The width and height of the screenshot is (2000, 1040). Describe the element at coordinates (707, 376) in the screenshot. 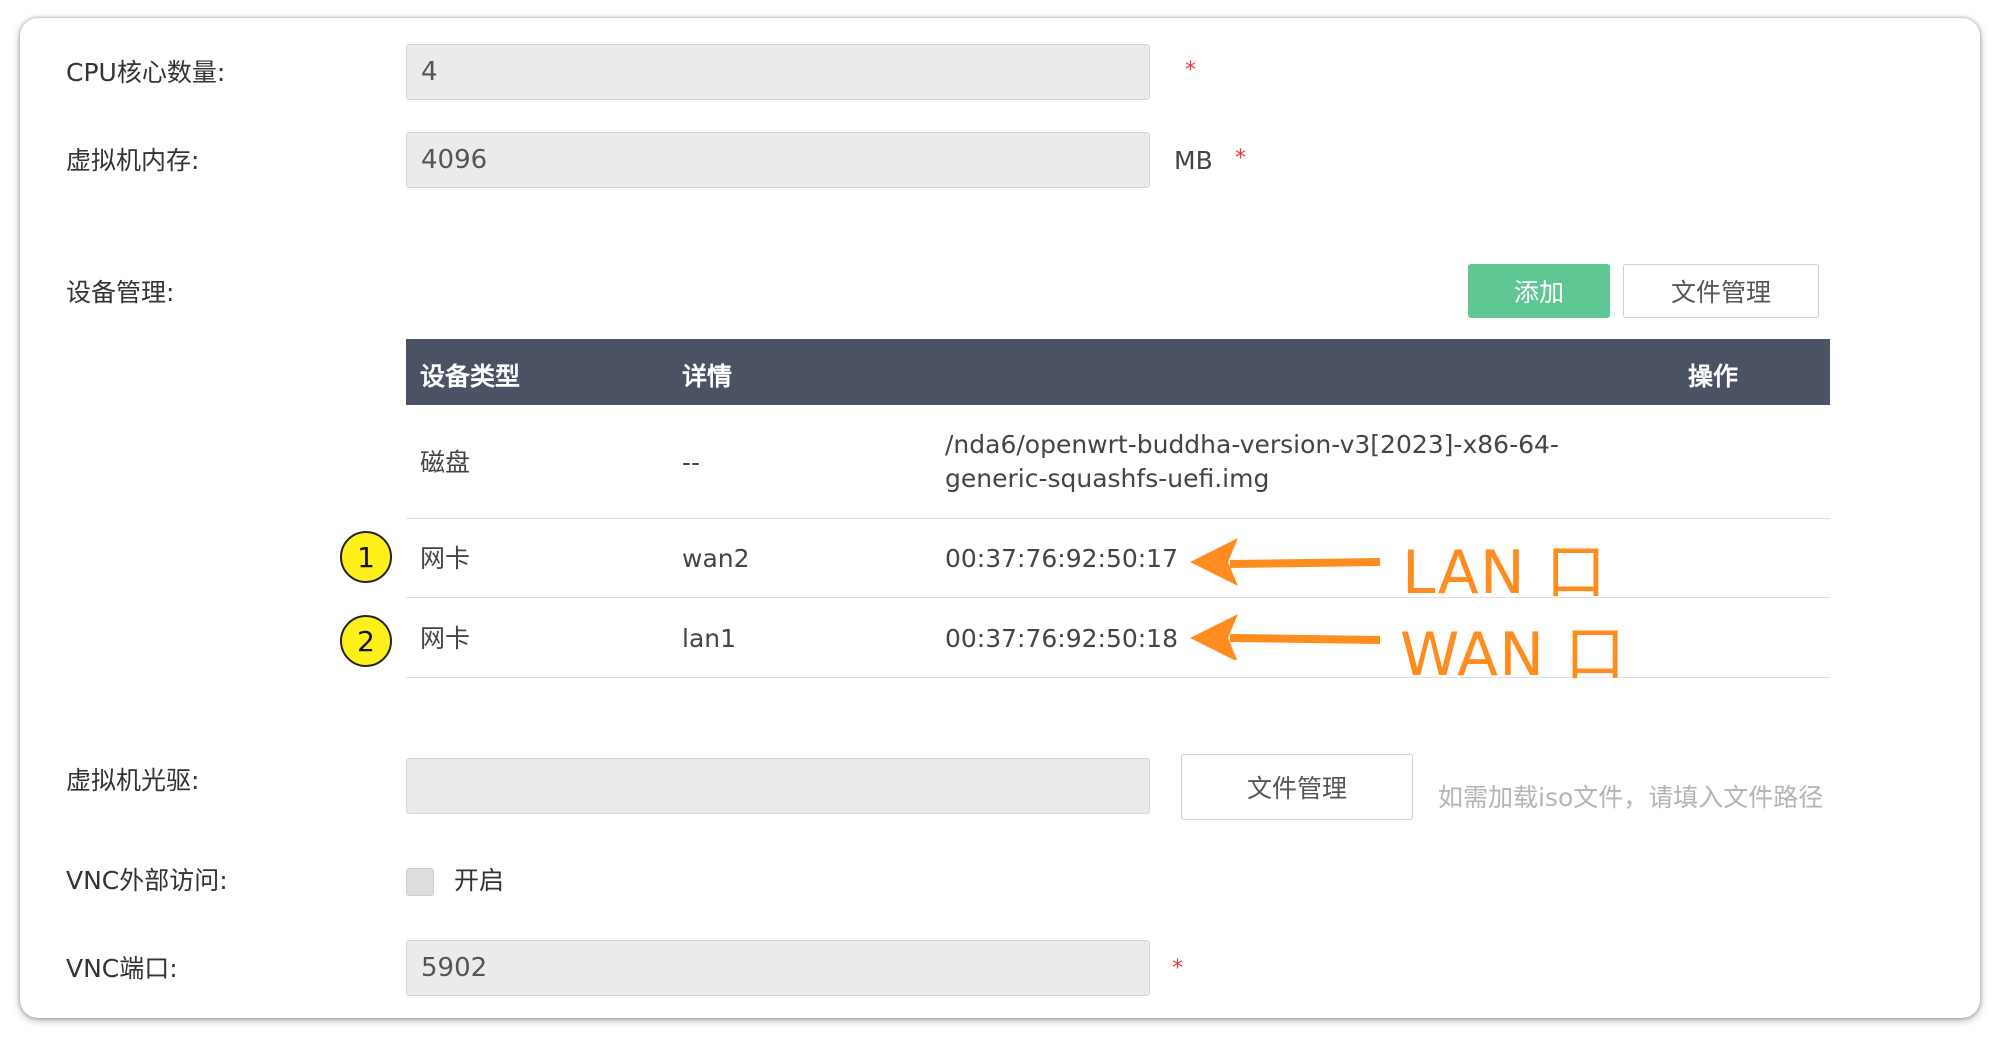

I see `header-detail: 详情` at that location.